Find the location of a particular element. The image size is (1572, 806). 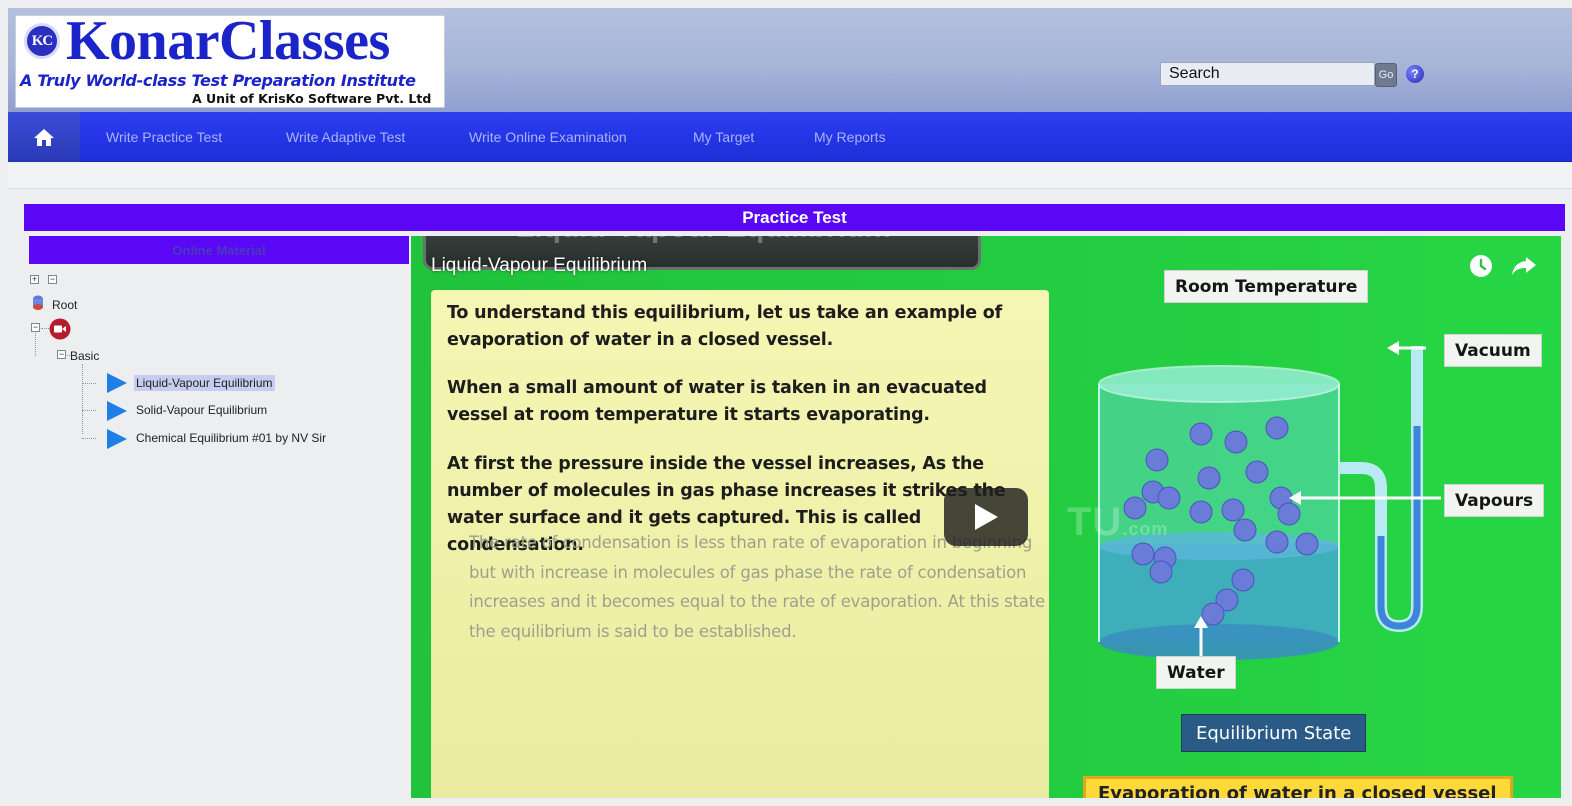

nav-my-reports: My Reports is located at coordinates (850, 137).